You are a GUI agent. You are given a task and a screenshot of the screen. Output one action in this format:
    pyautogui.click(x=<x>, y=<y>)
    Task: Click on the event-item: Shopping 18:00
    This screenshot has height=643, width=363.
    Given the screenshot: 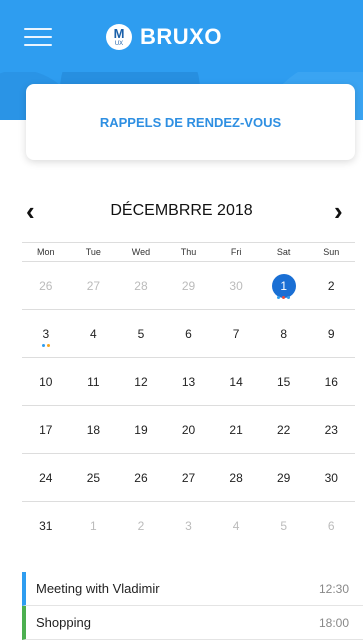 What is the action you would take?
    pyautogui.click(x=192, y=623)
    